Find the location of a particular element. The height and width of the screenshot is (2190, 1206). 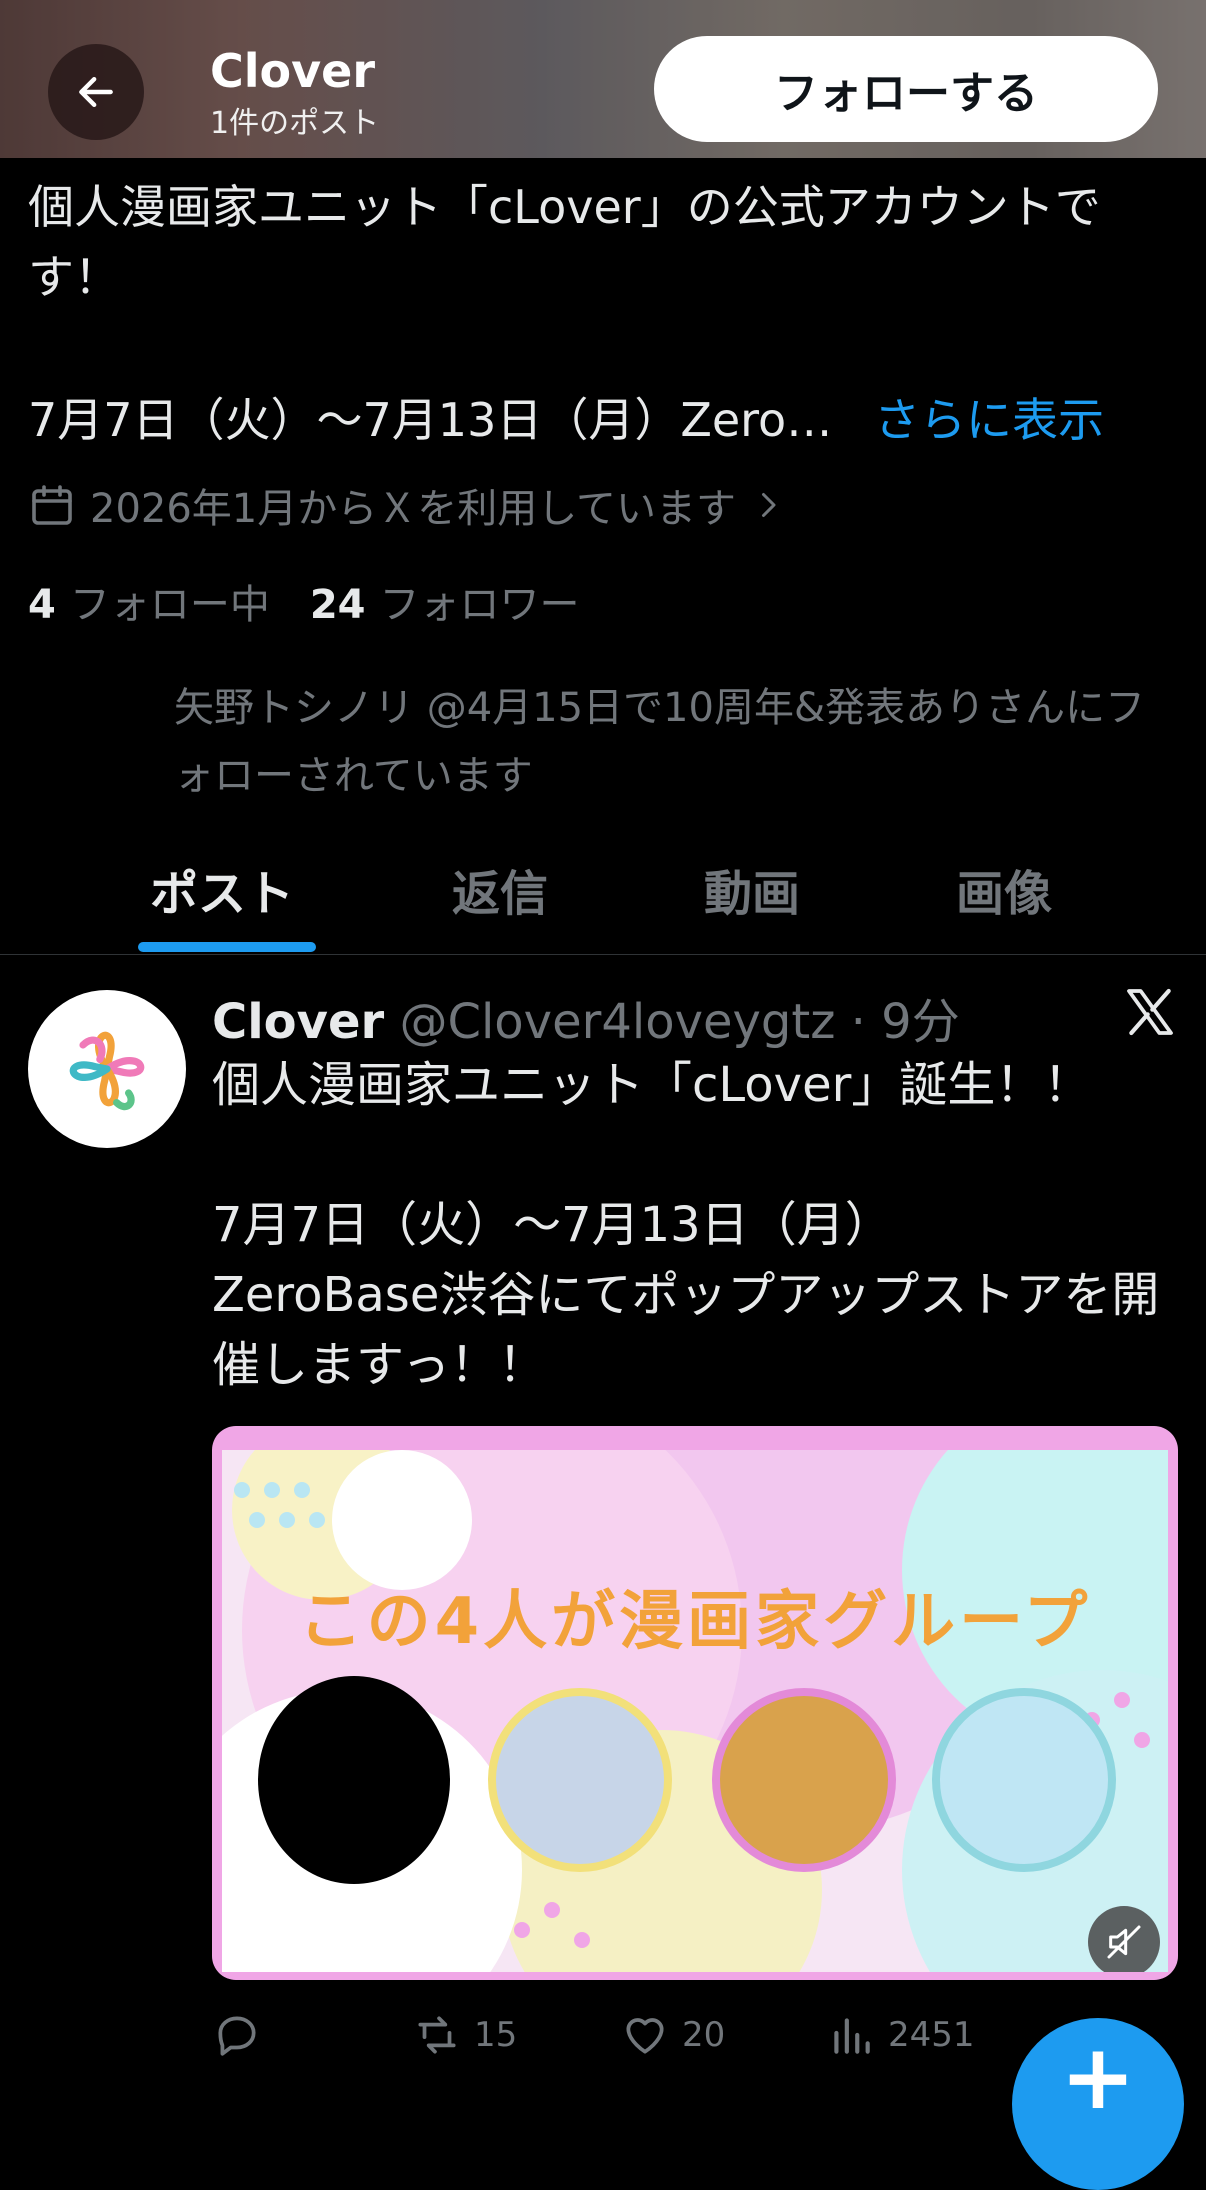

x-logo-icon is located at coordinates (1150, 1012).